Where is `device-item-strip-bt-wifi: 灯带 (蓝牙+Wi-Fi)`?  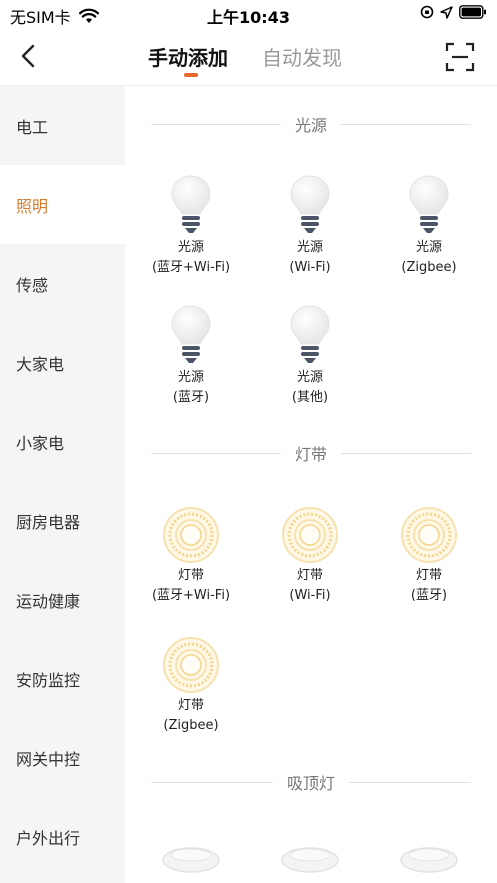
device-item-strip-bt-wifi: 灯带 (蓝牙+Wi-Fi) is located at coordinates (191, 552).